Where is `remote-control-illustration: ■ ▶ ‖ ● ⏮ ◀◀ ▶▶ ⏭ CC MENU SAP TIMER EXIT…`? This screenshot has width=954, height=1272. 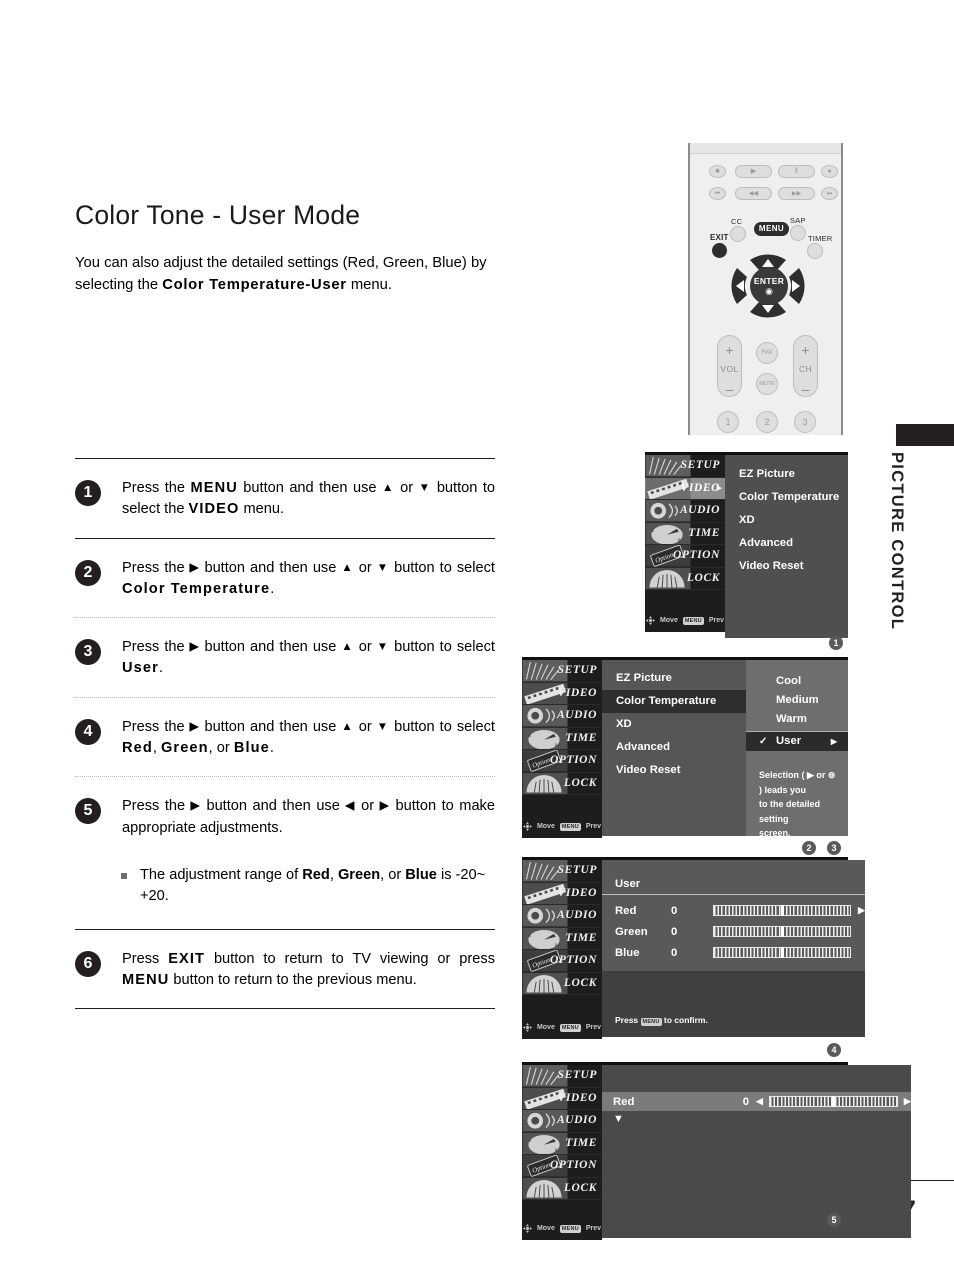
remote-control-illustration: ■ ▶ ‖ ● ⏮ ◀◀ ▶▶ ⏭ CC MENU SAP TIMER EXIT… is located at coordinates (765, 289).